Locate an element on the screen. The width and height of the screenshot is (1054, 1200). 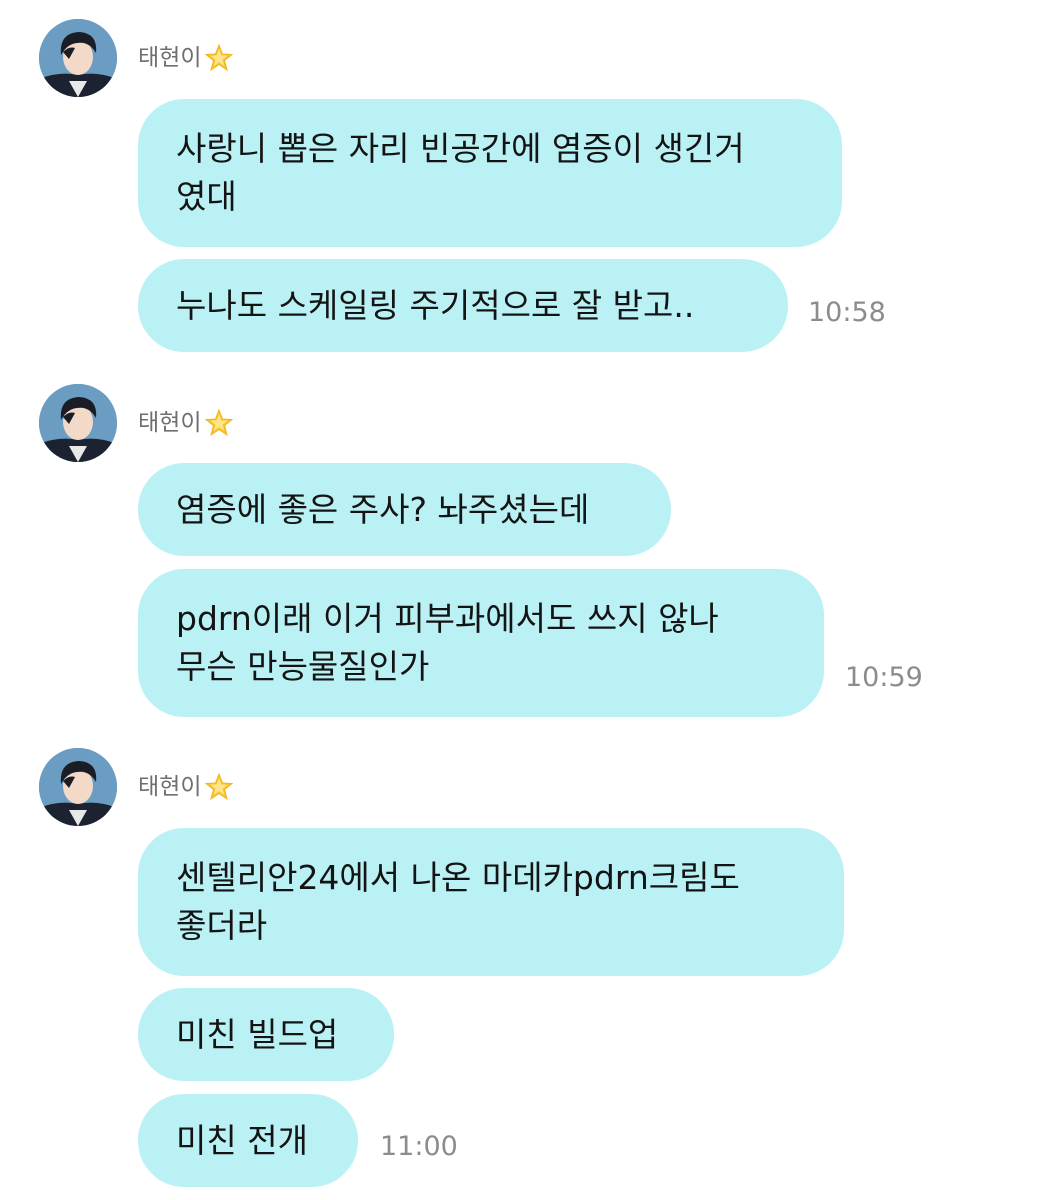
message-bubble: 미친 빌드업 is located at coordinates (266, 1034).